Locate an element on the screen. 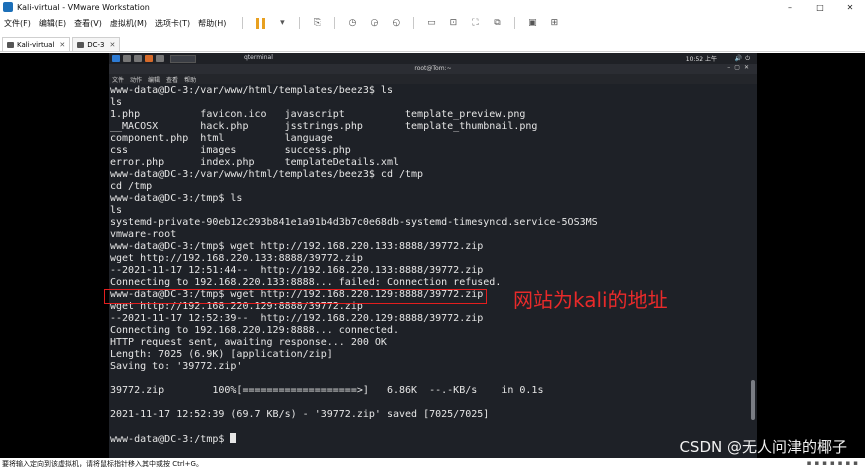 Image resolution: width=865 pixels, height=469 pixels. status-bar: 要将输入定向到该虚拟机，请将鼠标指针移入其中或按 Ctrl+G。 ▪▪▪▪▪▪▪ is located at coordinates (432, 463).